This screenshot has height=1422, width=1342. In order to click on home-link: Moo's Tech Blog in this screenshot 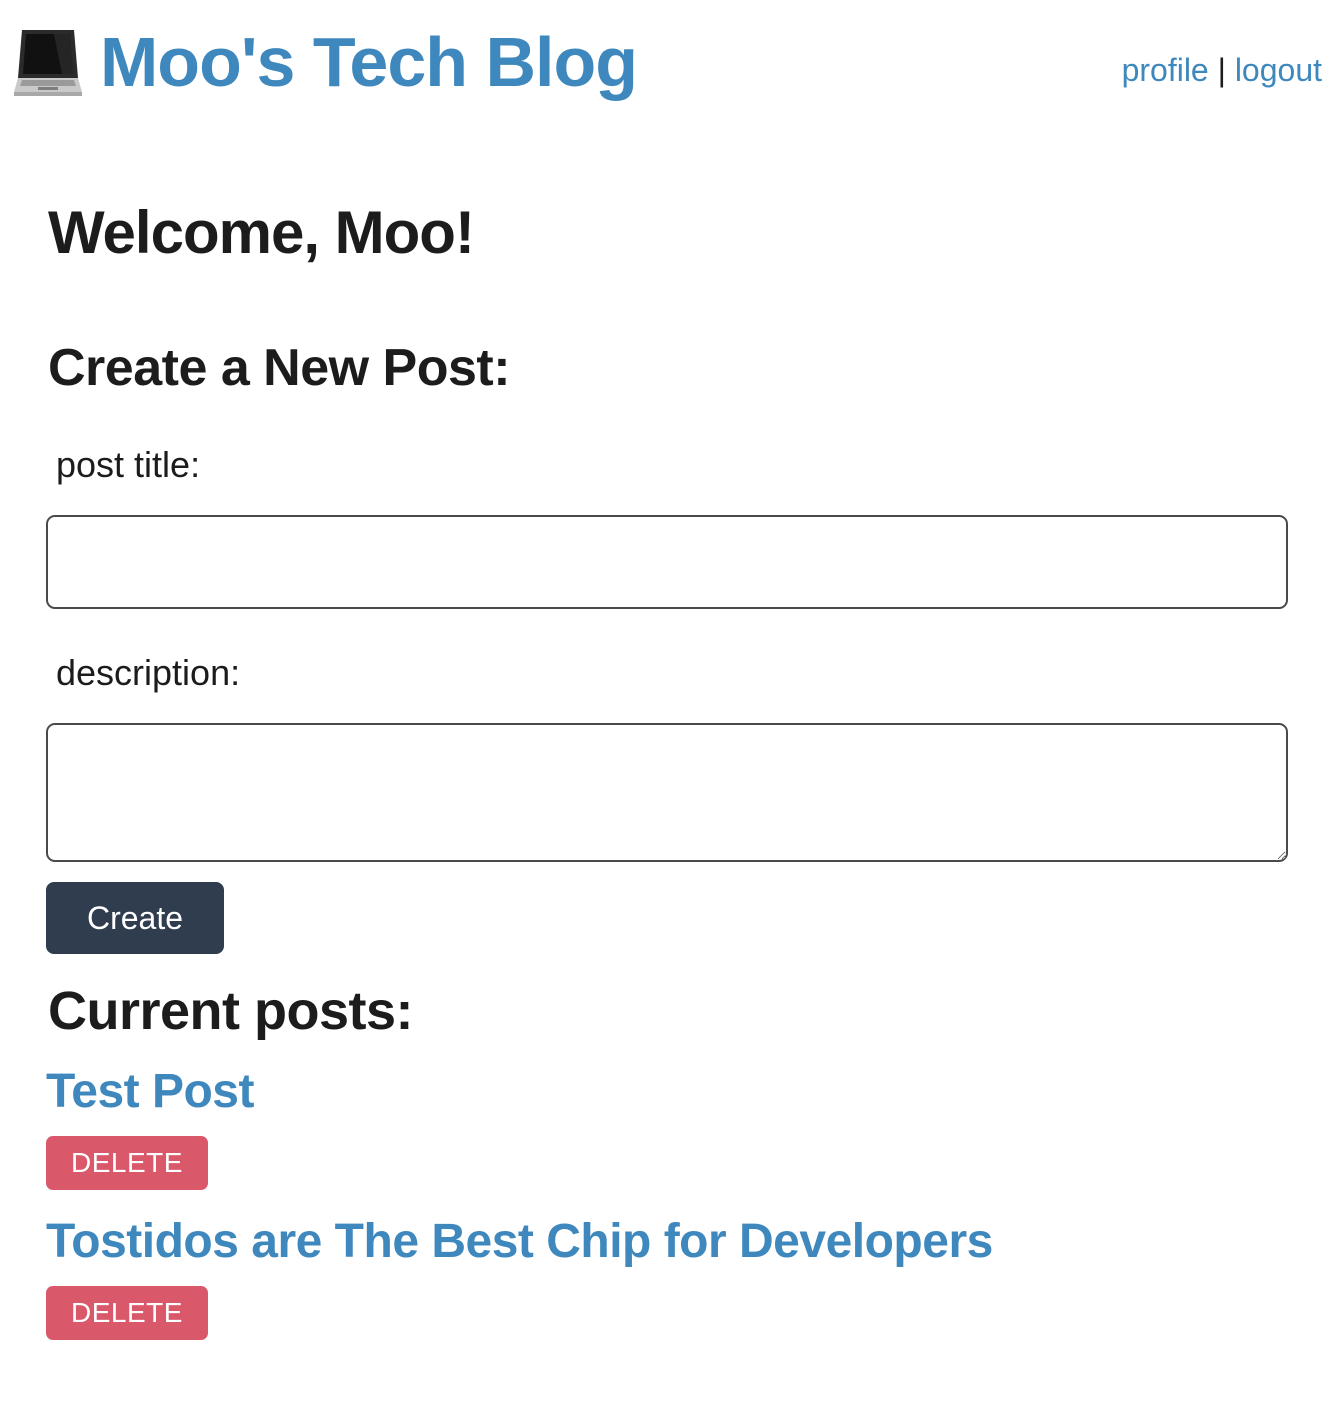, I will do `click(325, 62)`.